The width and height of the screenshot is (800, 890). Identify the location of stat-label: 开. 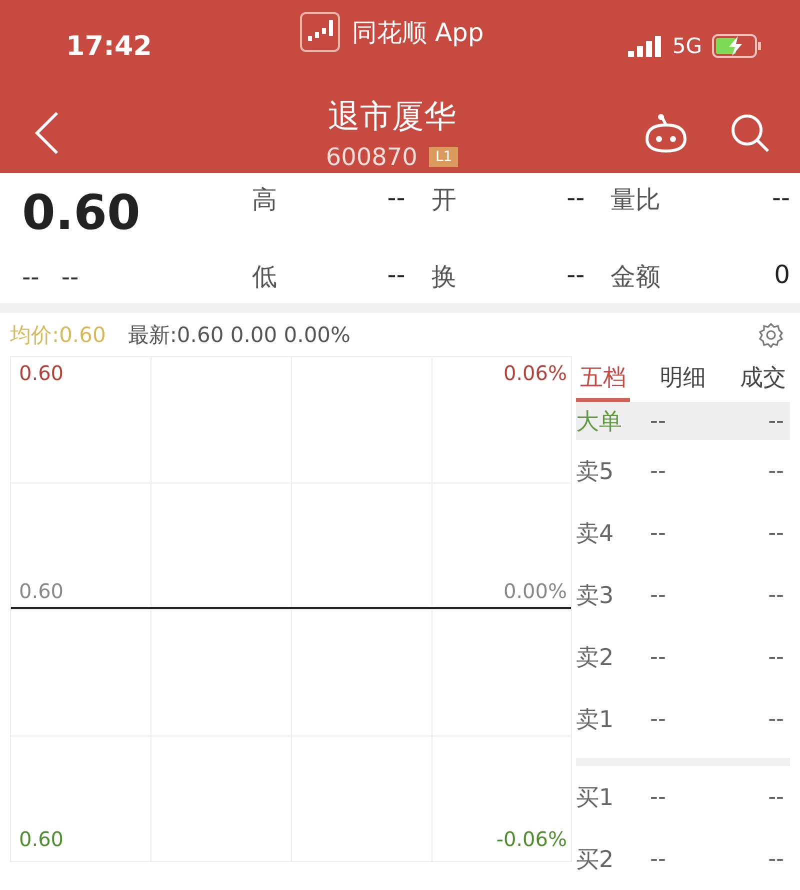
(443, 200).